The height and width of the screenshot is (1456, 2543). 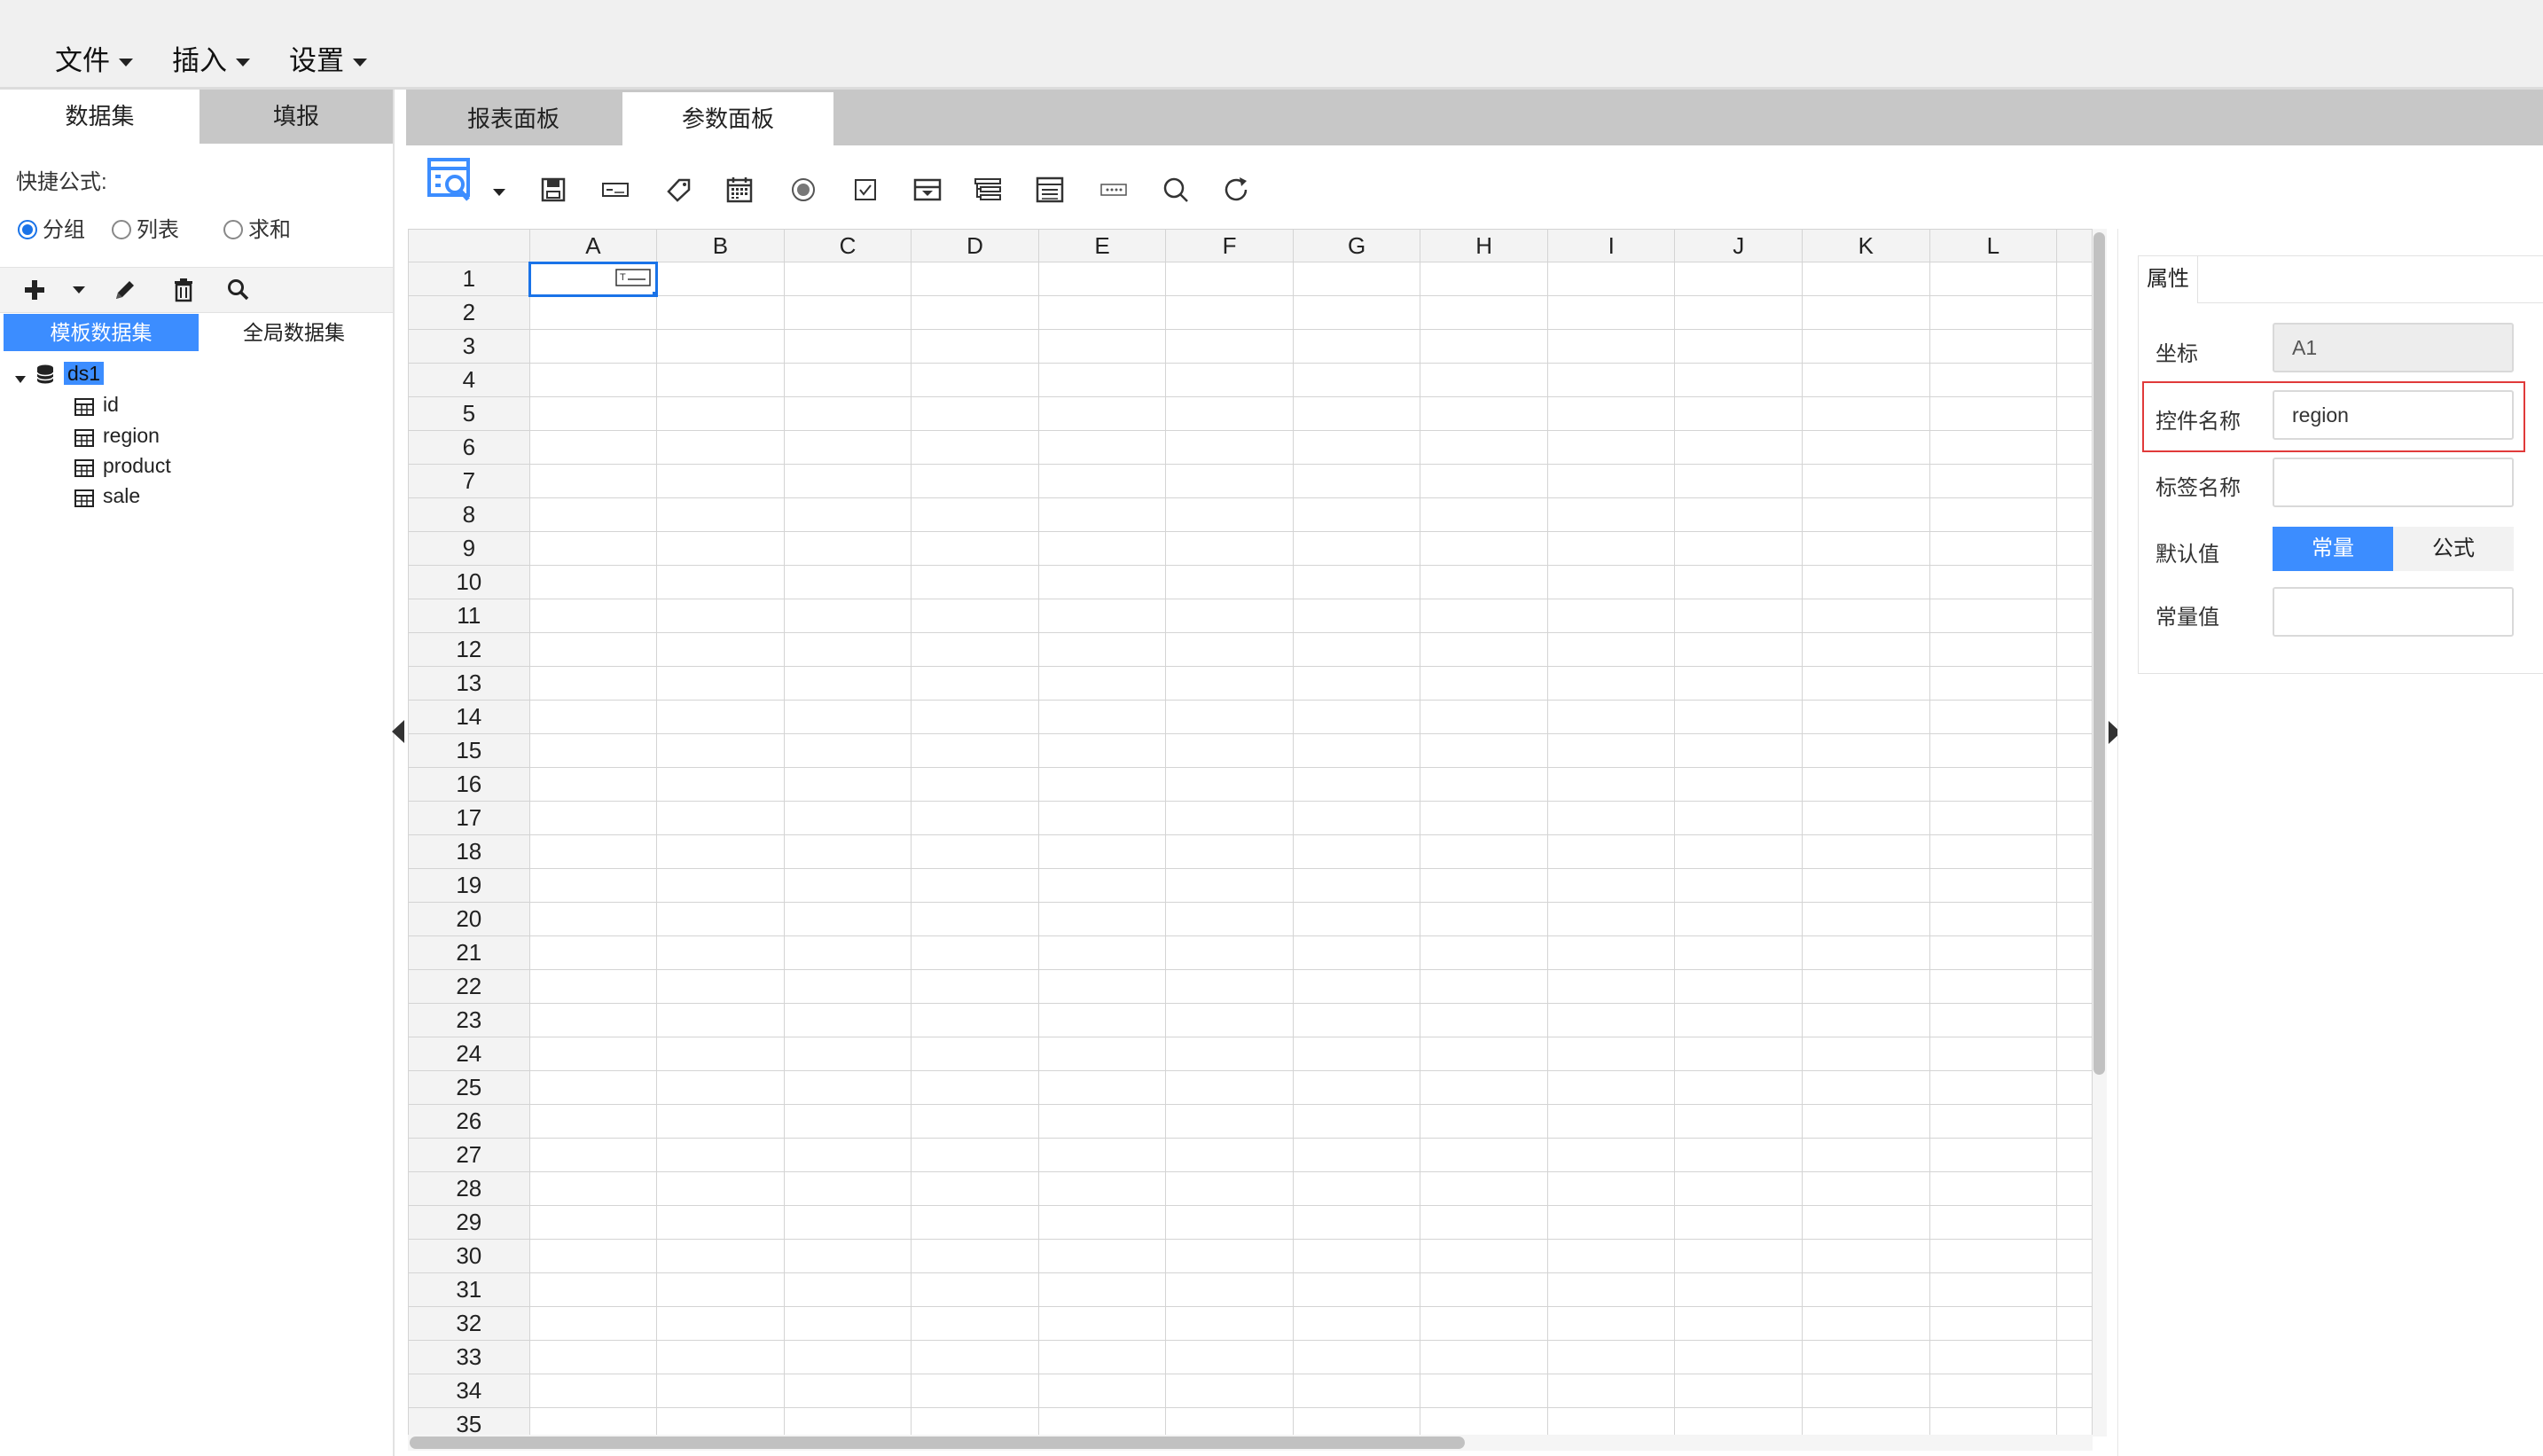 I want to click on row-header: 23, so click(x=469, y=1020).